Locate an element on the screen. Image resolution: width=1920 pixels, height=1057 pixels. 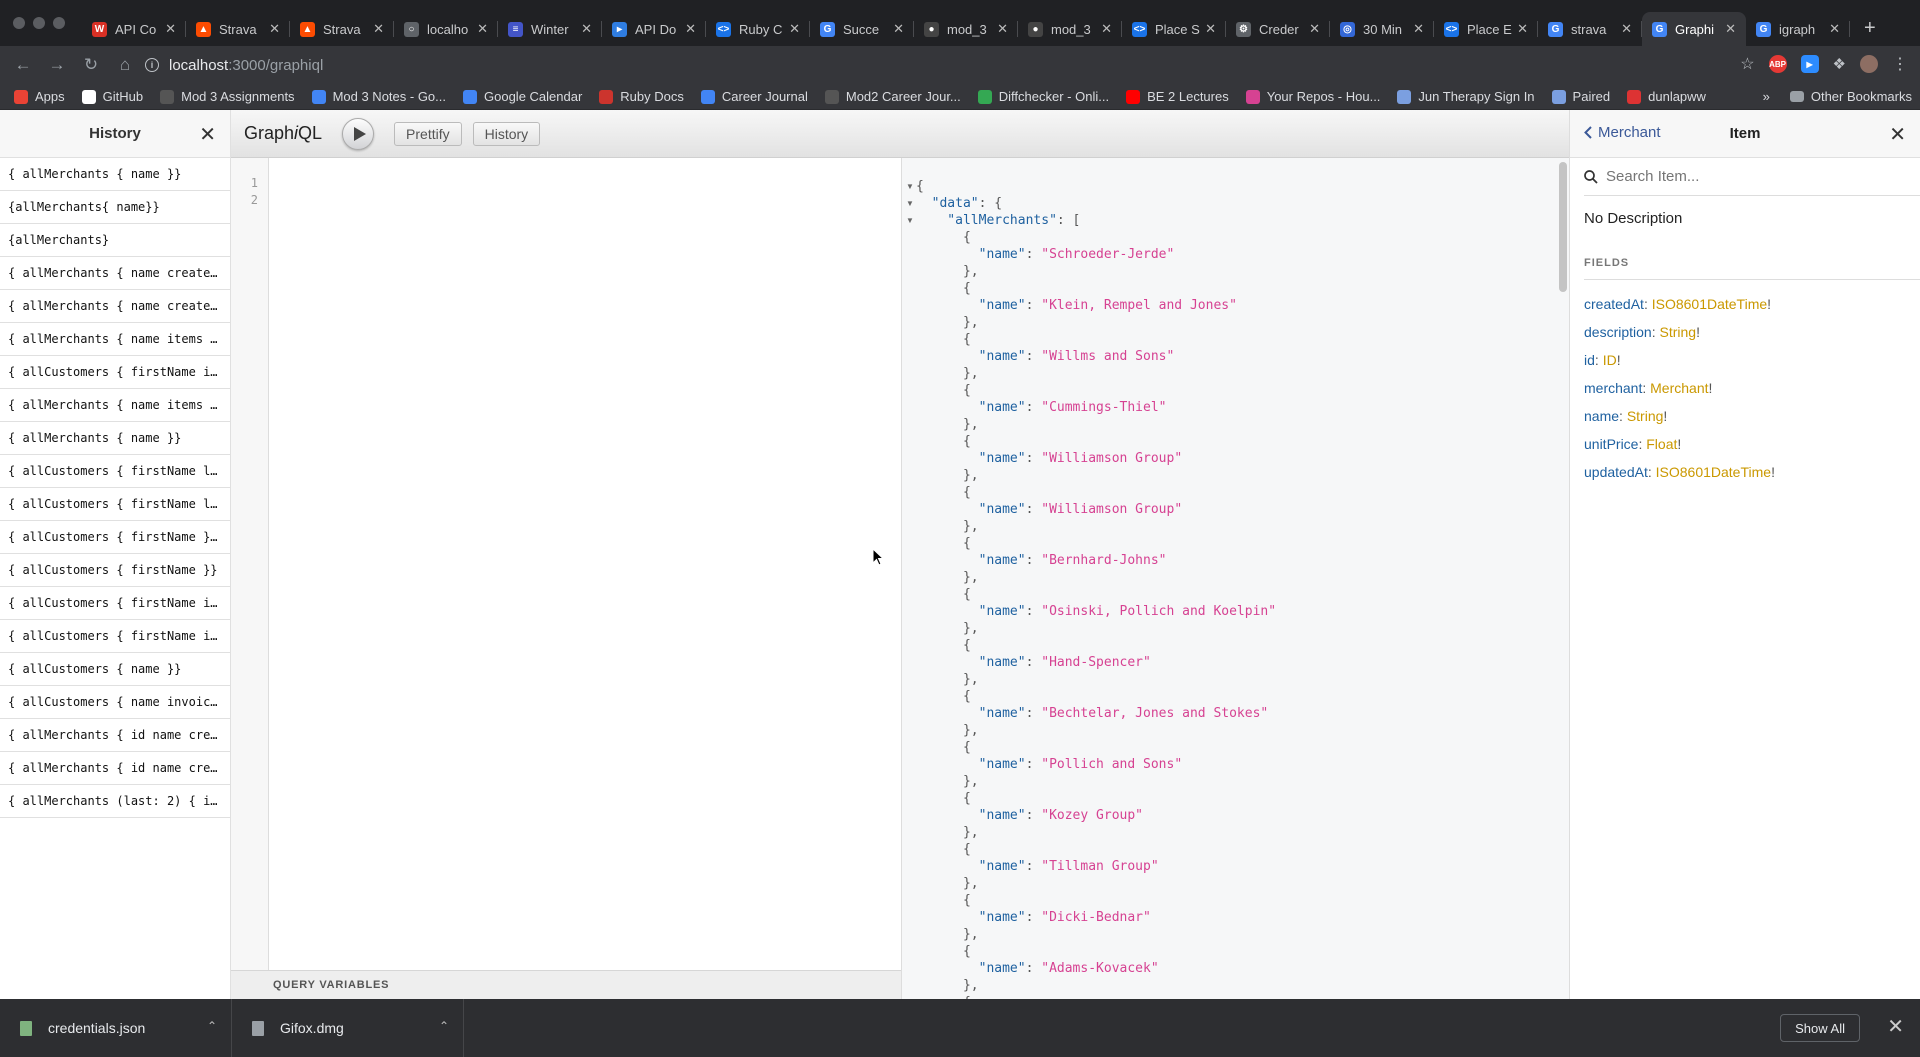
site-info-icon: i is located at coordinates (152, 65).